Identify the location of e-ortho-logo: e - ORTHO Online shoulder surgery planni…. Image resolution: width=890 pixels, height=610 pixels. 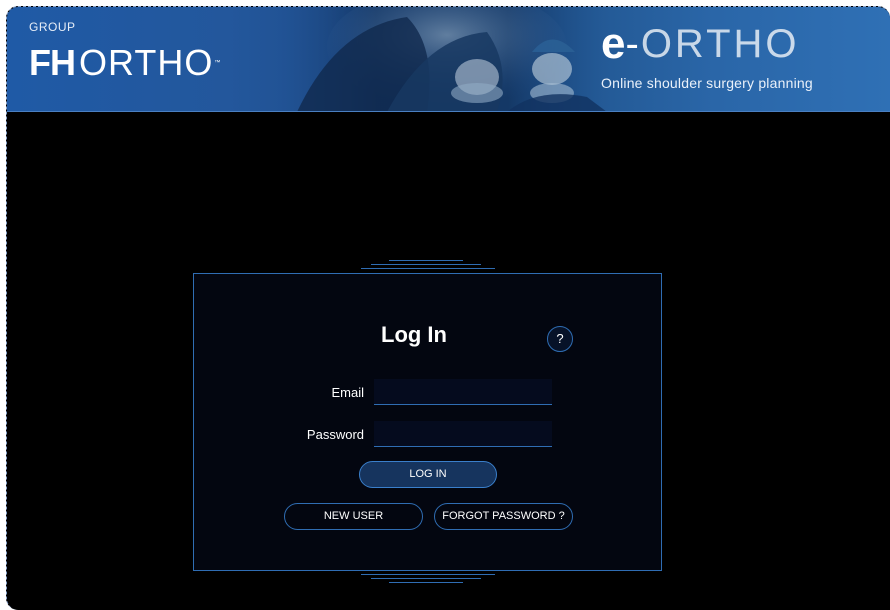
(726, 56).